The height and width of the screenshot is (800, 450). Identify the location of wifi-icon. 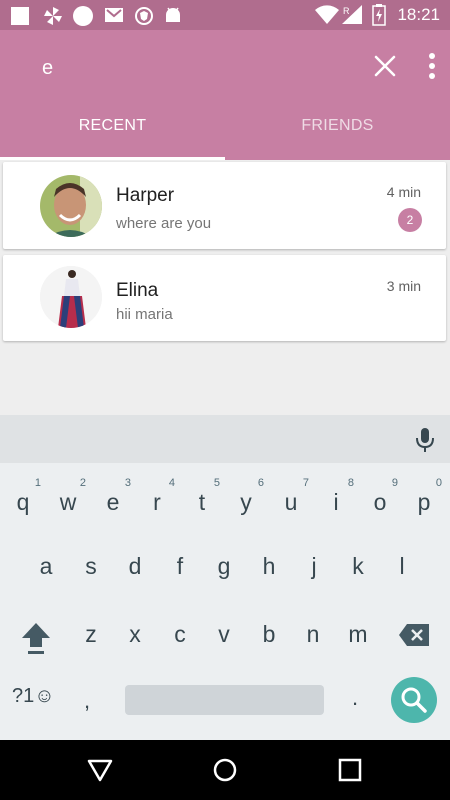
(327, 15).